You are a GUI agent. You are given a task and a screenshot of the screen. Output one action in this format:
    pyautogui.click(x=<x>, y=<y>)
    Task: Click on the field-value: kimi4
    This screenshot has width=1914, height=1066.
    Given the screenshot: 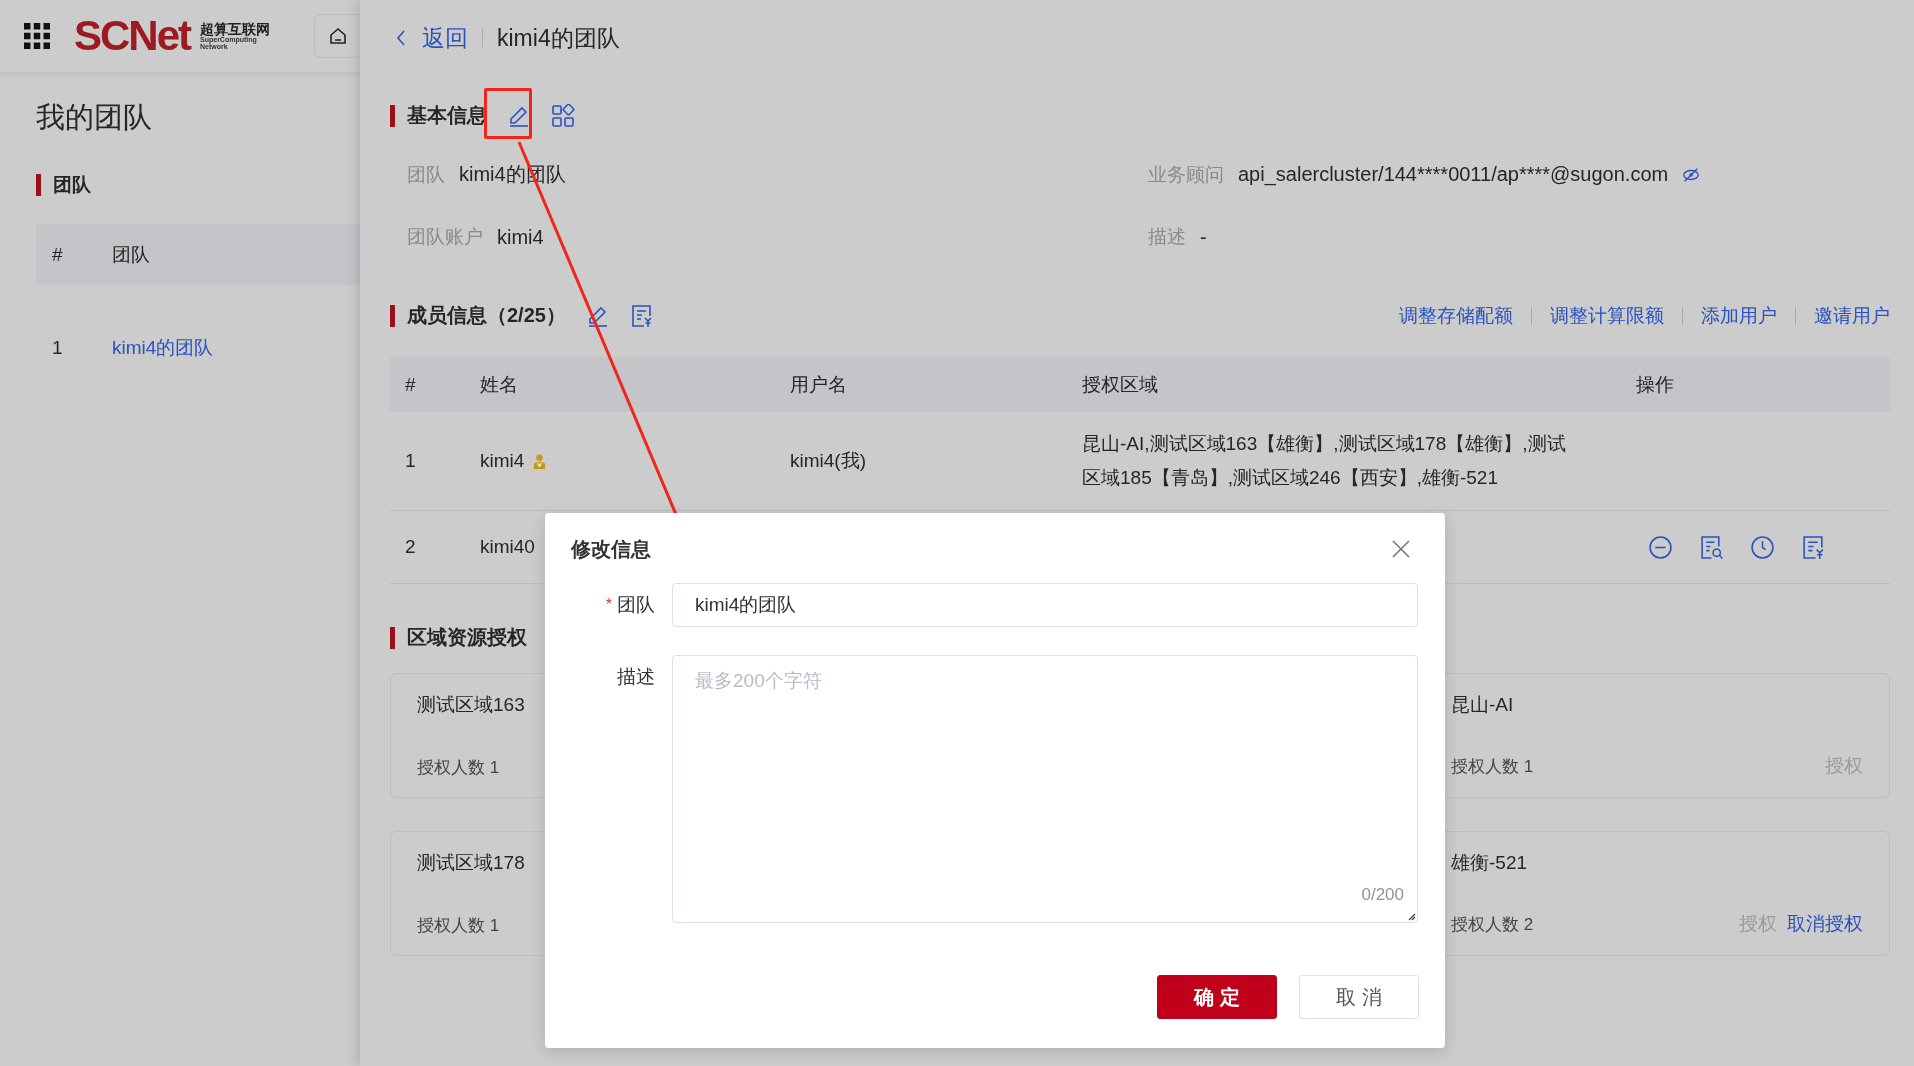 What is the action you would take?
    pyautogui.click(x=520, y=237)
    